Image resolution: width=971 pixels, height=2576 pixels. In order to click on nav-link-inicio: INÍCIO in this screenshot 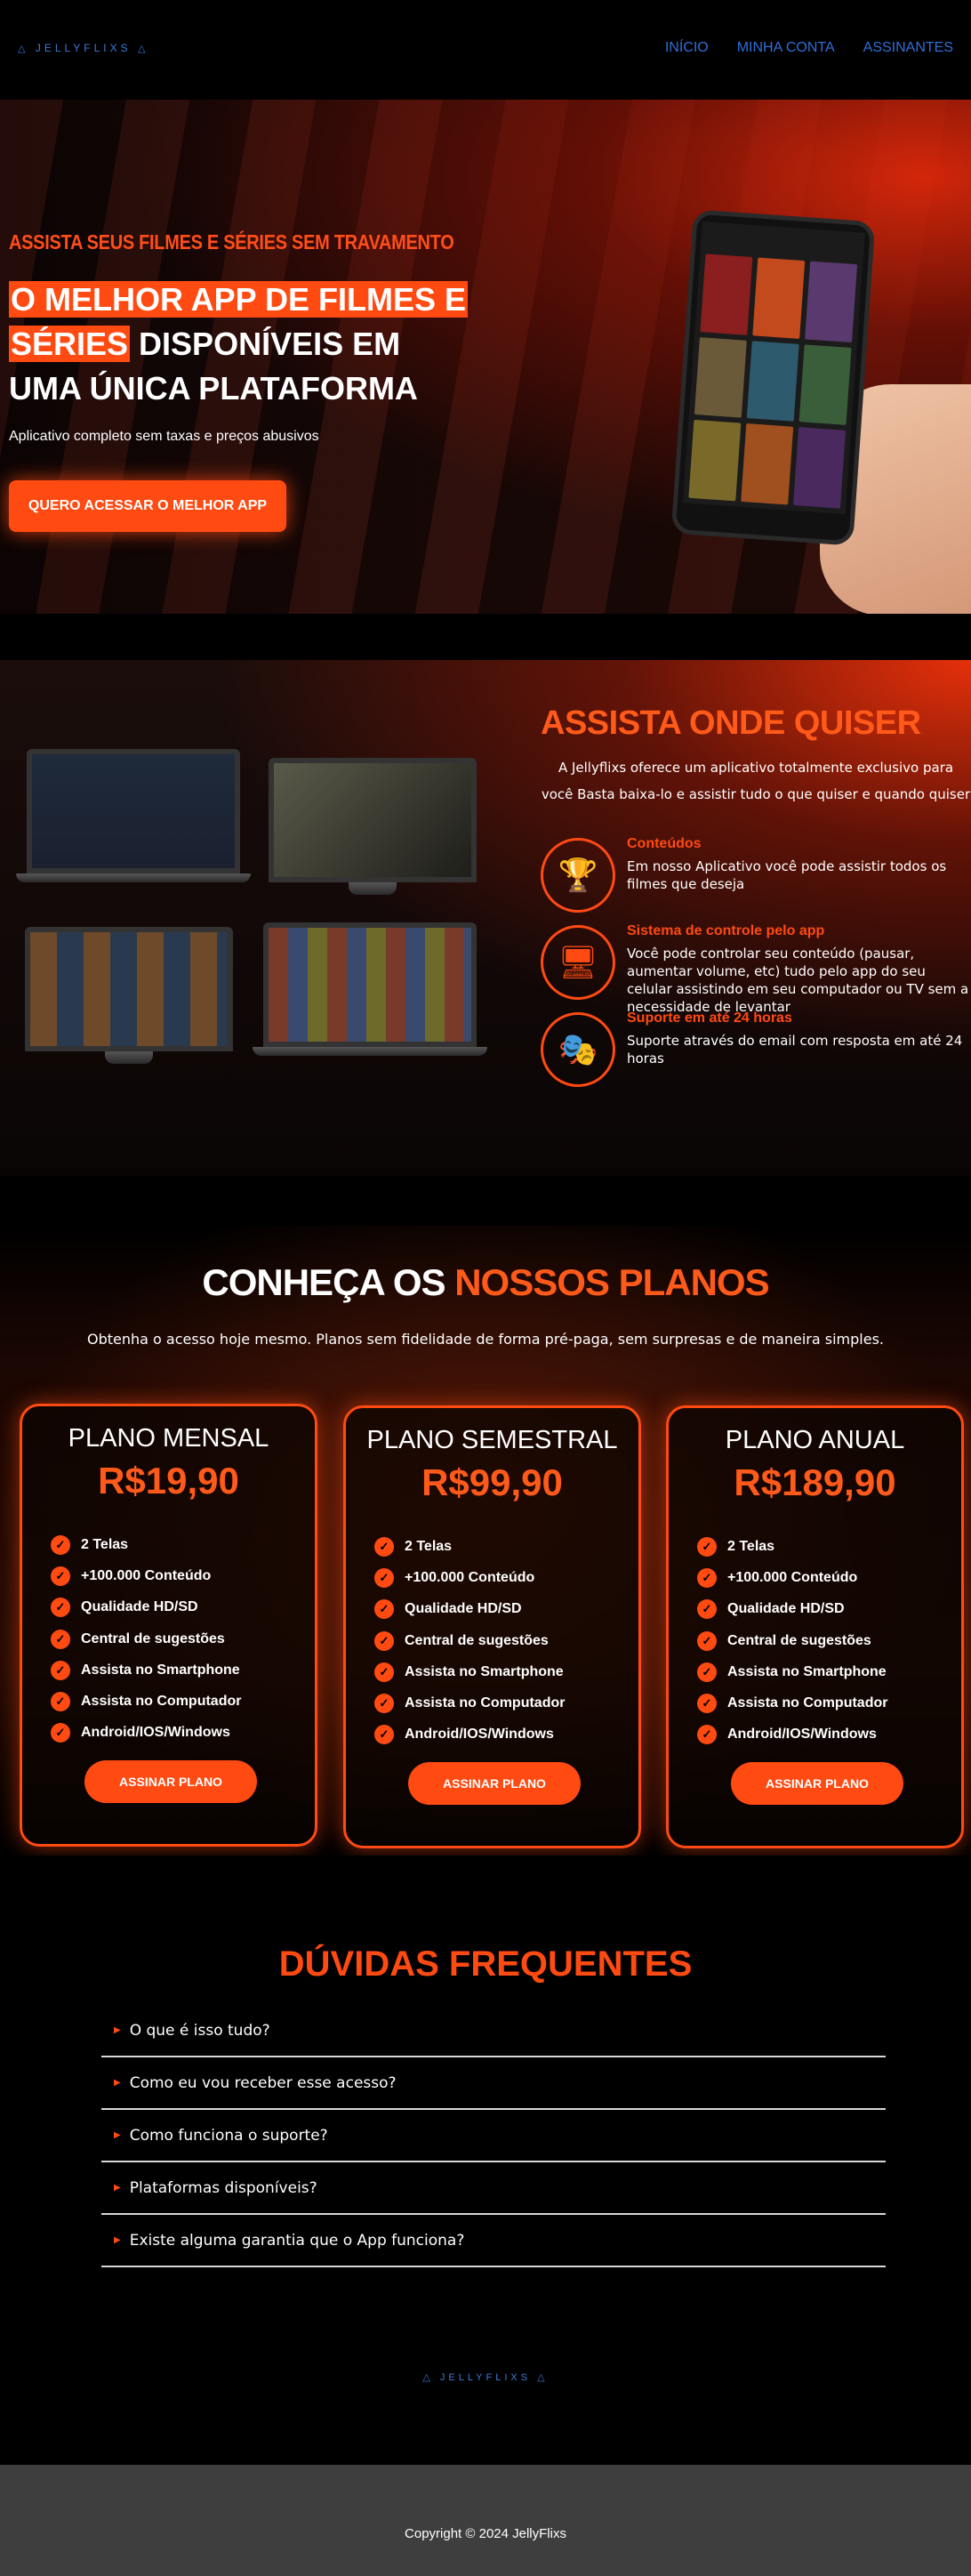, I will do `click(687, 48)`.